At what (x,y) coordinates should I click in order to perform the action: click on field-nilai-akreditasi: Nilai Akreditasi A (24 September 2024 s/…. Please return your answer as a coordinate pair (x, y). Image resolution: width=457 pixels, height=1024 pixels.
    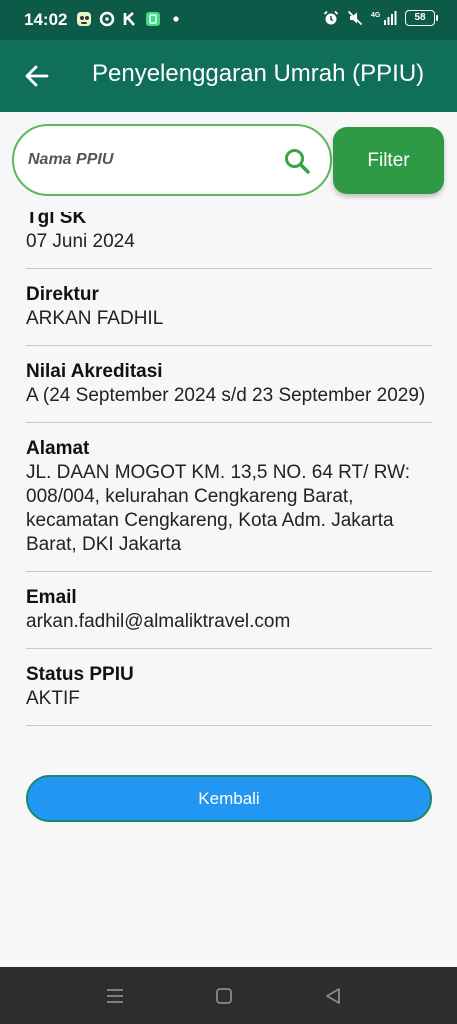
    Looking at the image, I should click on (229, 391).